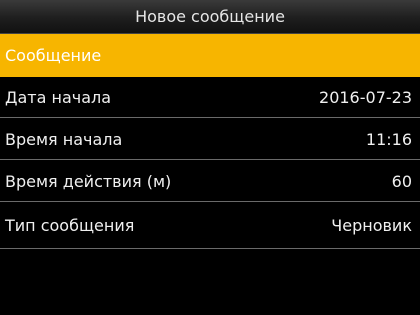  What do you see at coordinates (58, 97) in the screenshot?
I see `menu-item-label: Дата начала` at bounding box center [58, 97].